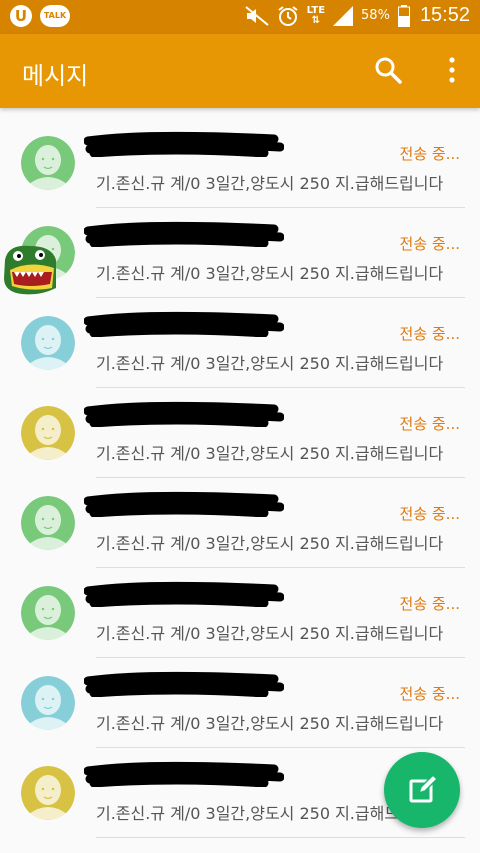  Describe the element at coordinates (280, 837) in the screenshot. I see `divider` at that location.